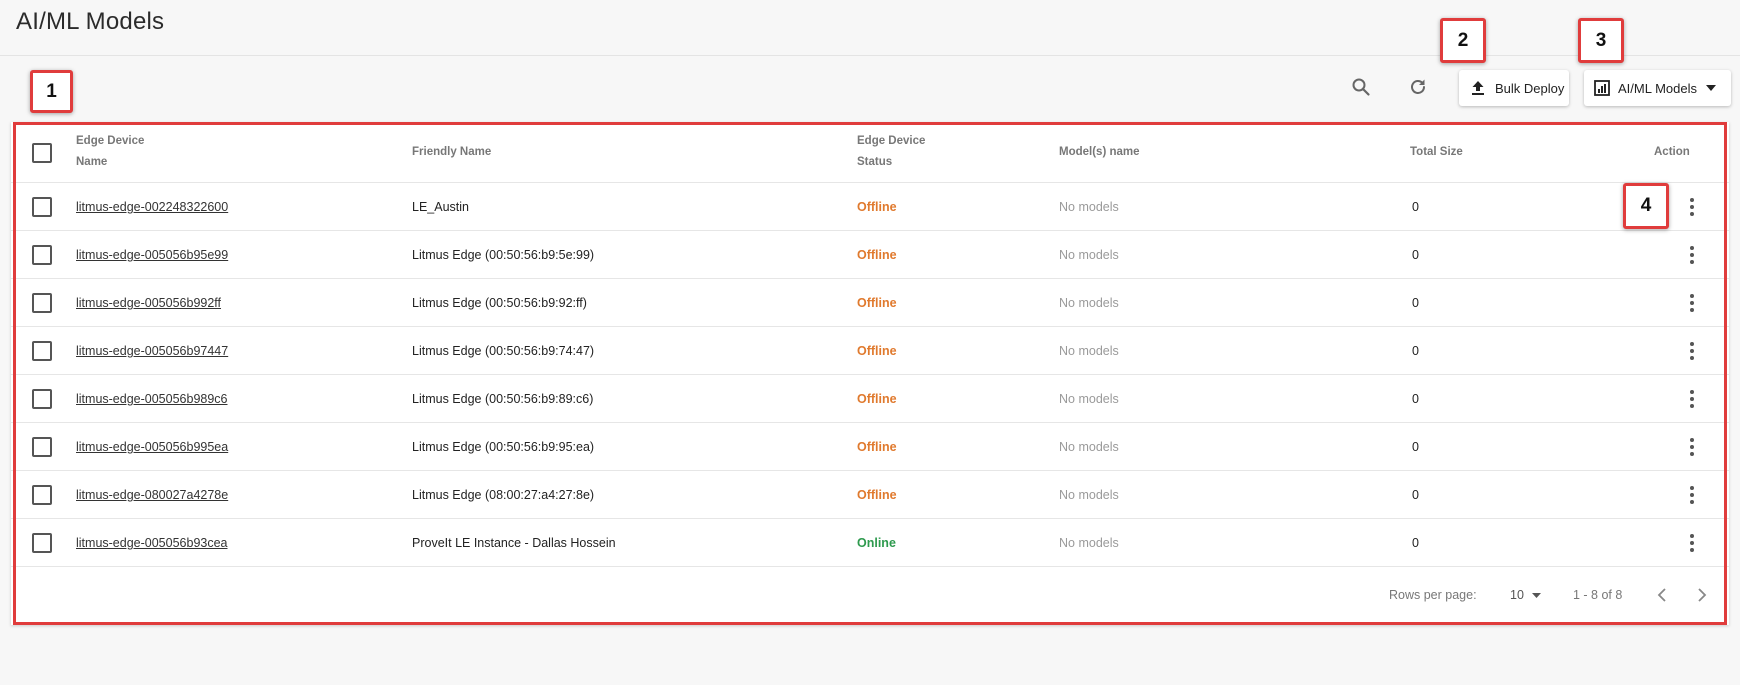  What do you see at coordinates (152, 447) in the screenshot?
I see `device-name-link: litmus-edge-005056b995ea` at bounding box center [152, 447].